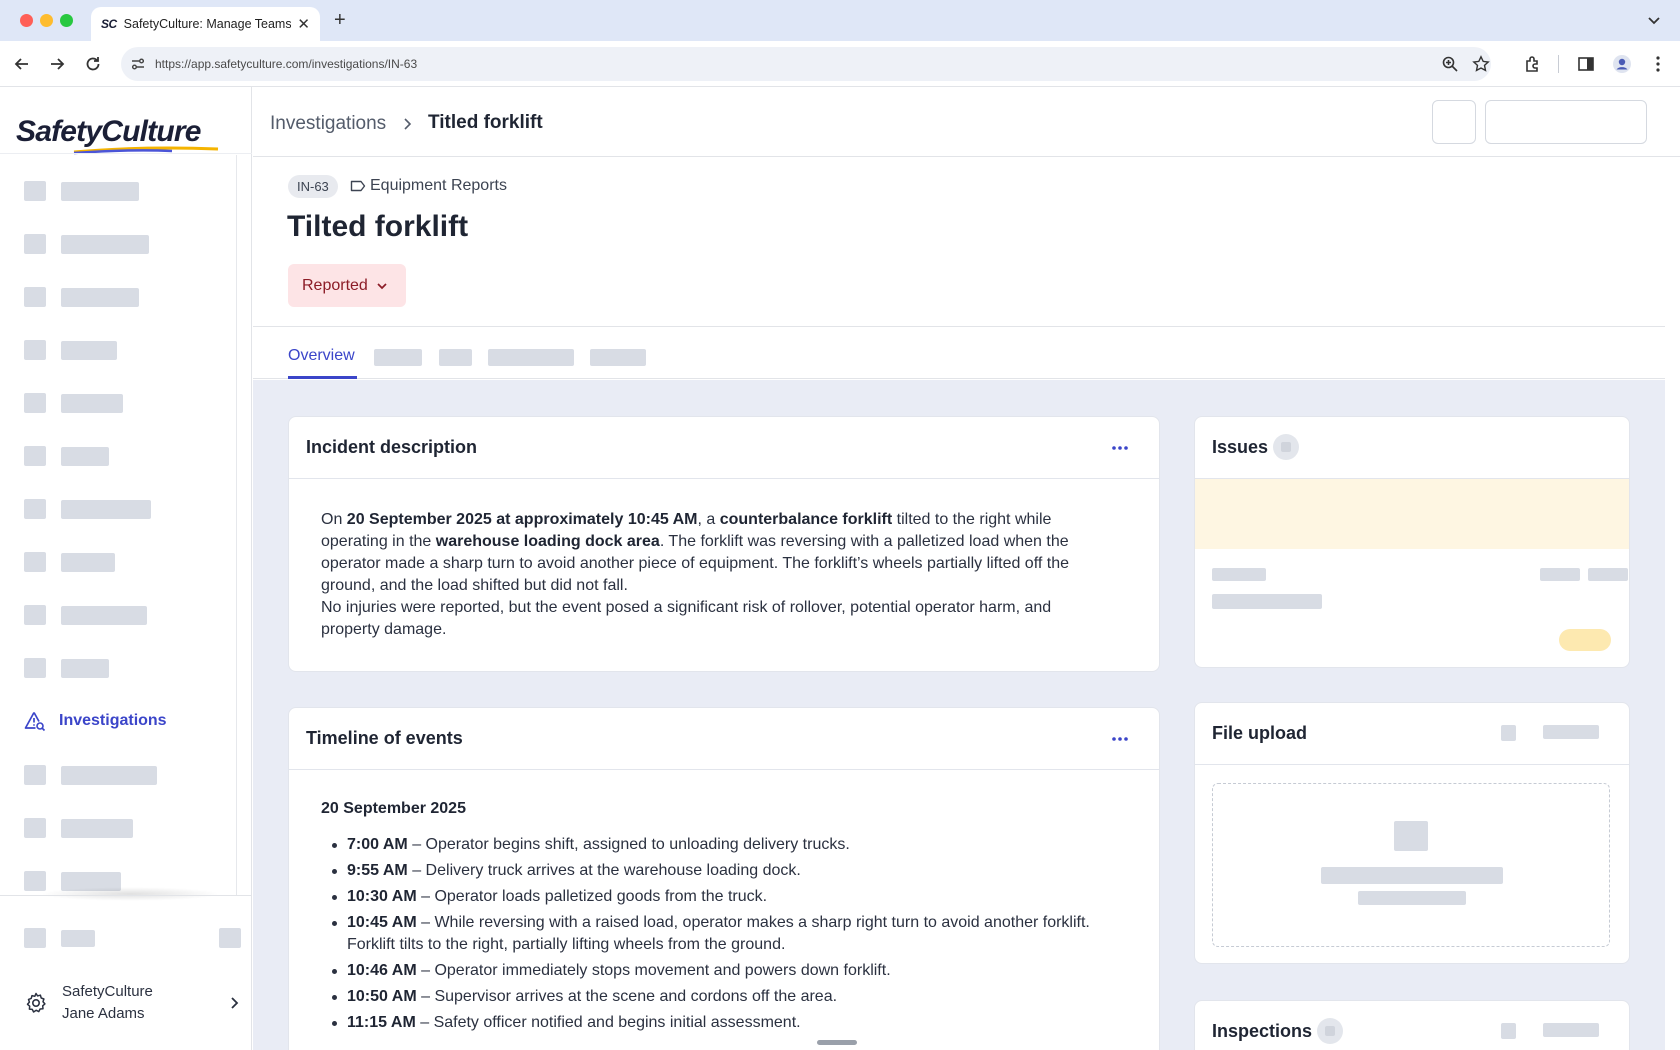 This screenshot has height=1050, width=1680. I want to click on page-title: Tilted forklift, so click(378, 226).